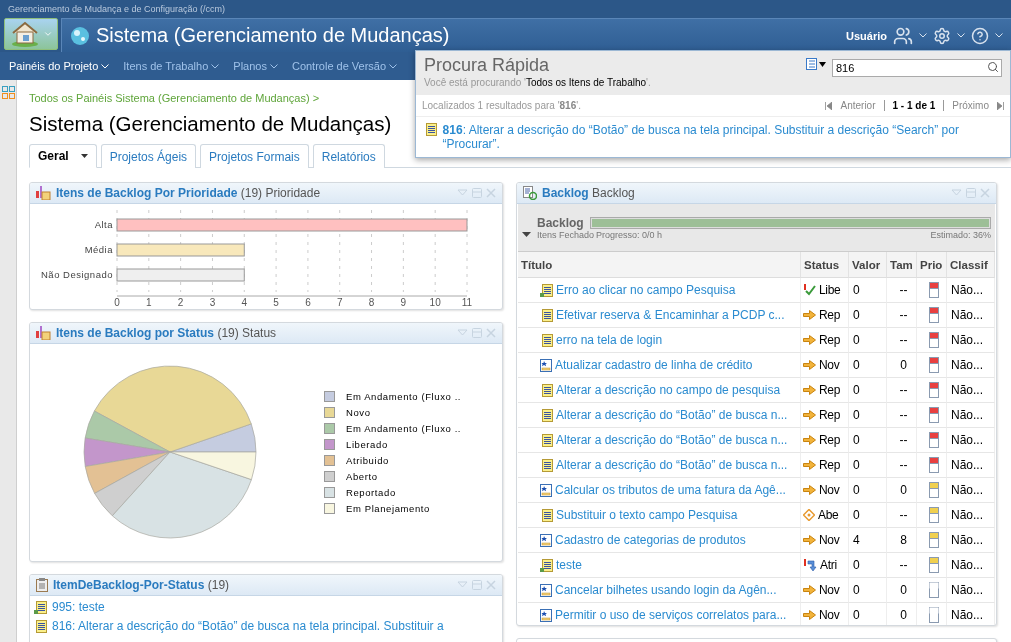 The width and height of the screenshot is (1011, 642). What do you see at coordinates (248, 626) in the screenshot?
I see `work-item-link: 816: Alterar a descrição do “Botão” de busca na tela principal. Substituir a` at bounding box center [248, 626].